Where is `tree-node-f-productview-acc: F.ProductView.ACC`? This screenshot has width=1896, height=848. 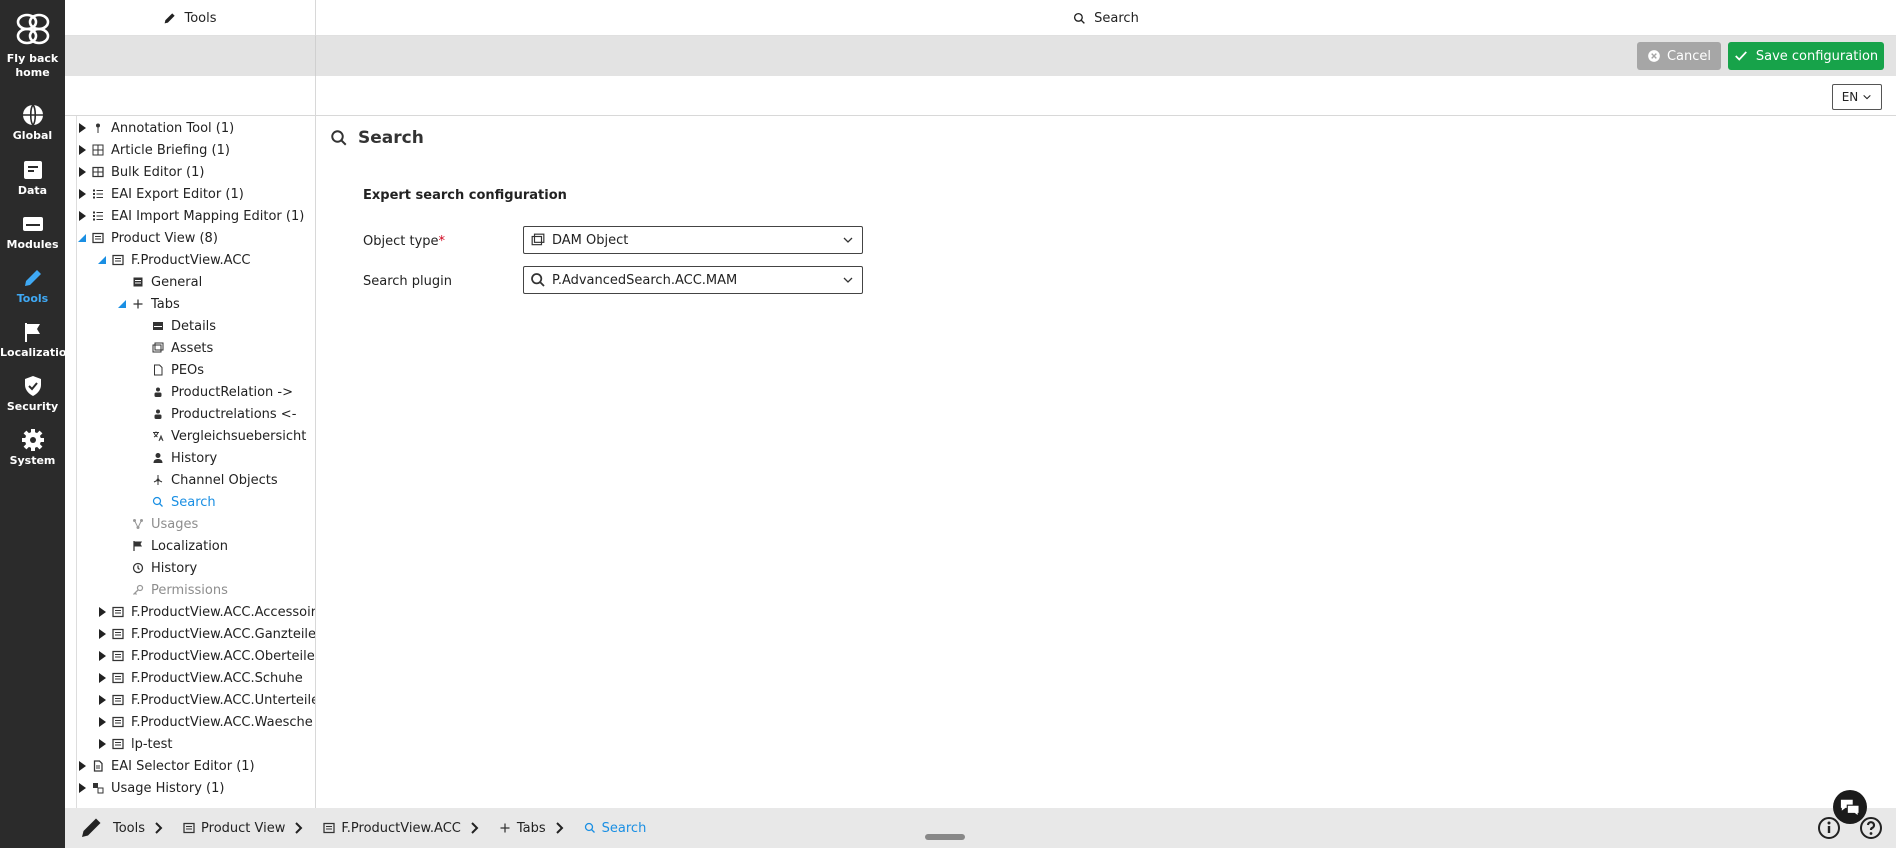
tree-node-f-productview-acc: F.ProductView.ACC is located at coordinates (174, 260).